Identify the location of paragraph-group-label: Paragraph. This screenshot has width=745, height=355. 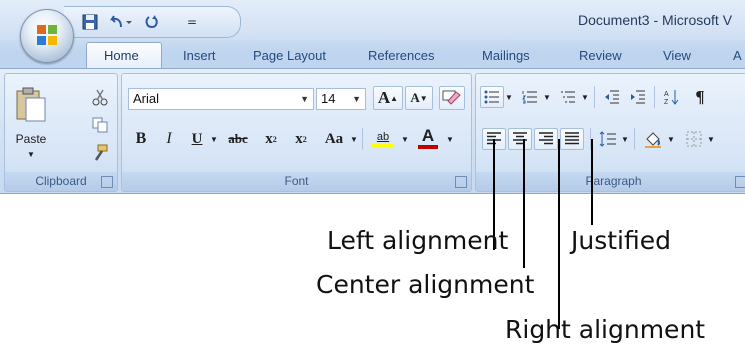
(610, 181).